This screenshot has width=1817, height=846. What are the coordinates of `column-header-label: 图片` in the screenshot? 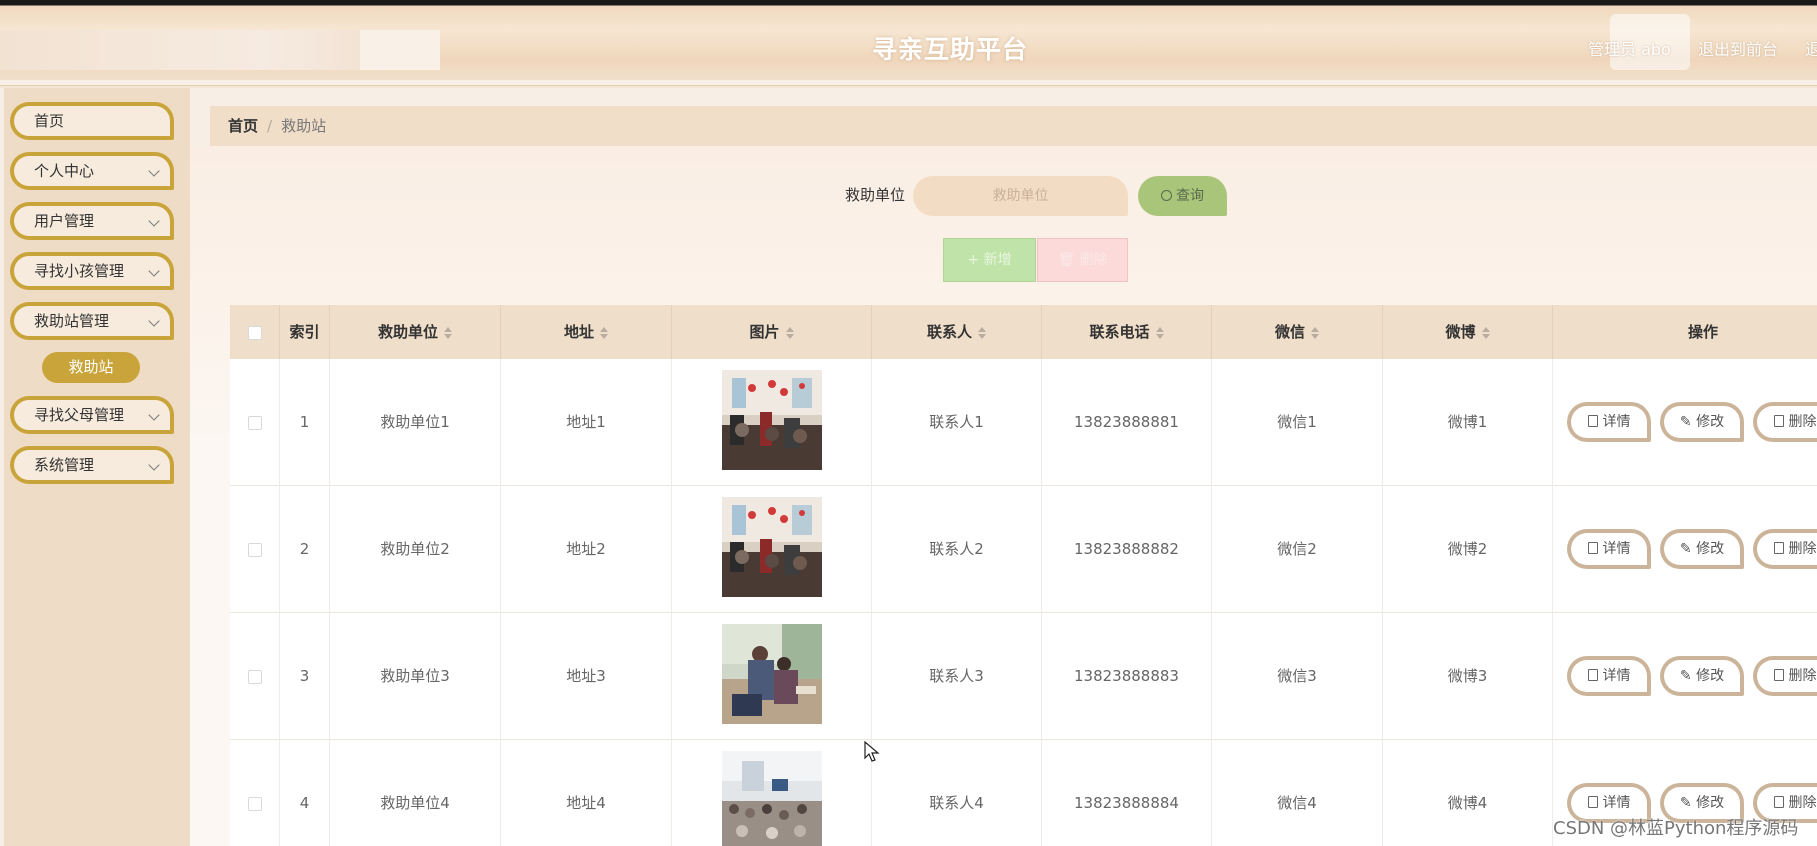 It's located at (764, 332).